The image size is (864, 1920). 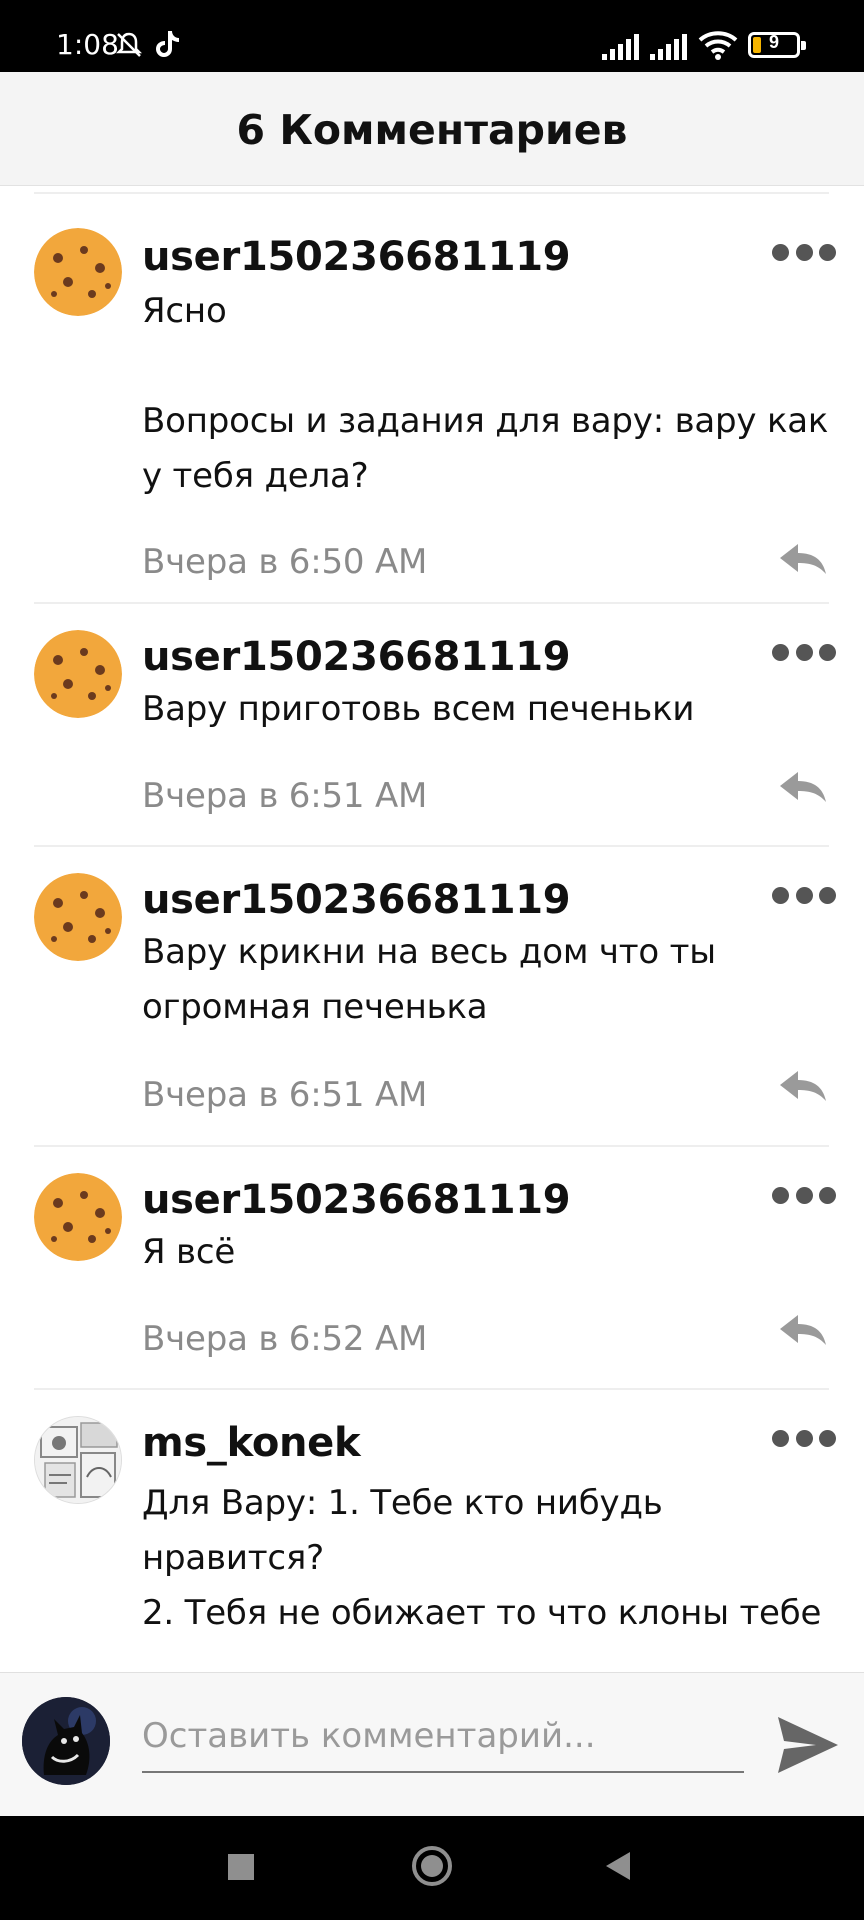 I want to click on comment-input-bar, so click(x=432, y=1744).